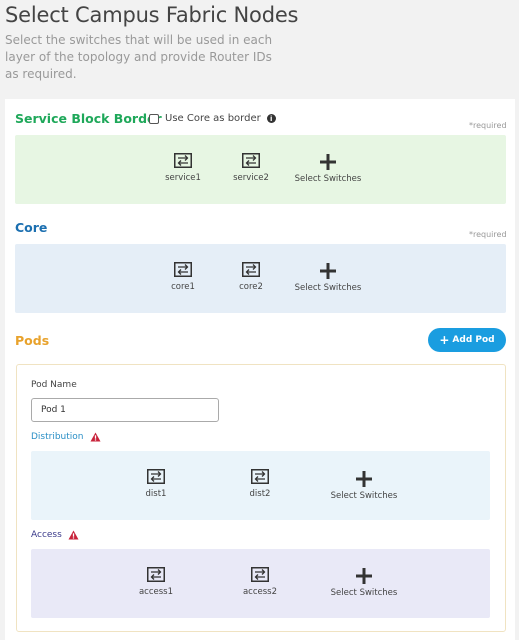 The image size is (519, 640). I want to click on plus-icon: +, so click(444, 340).